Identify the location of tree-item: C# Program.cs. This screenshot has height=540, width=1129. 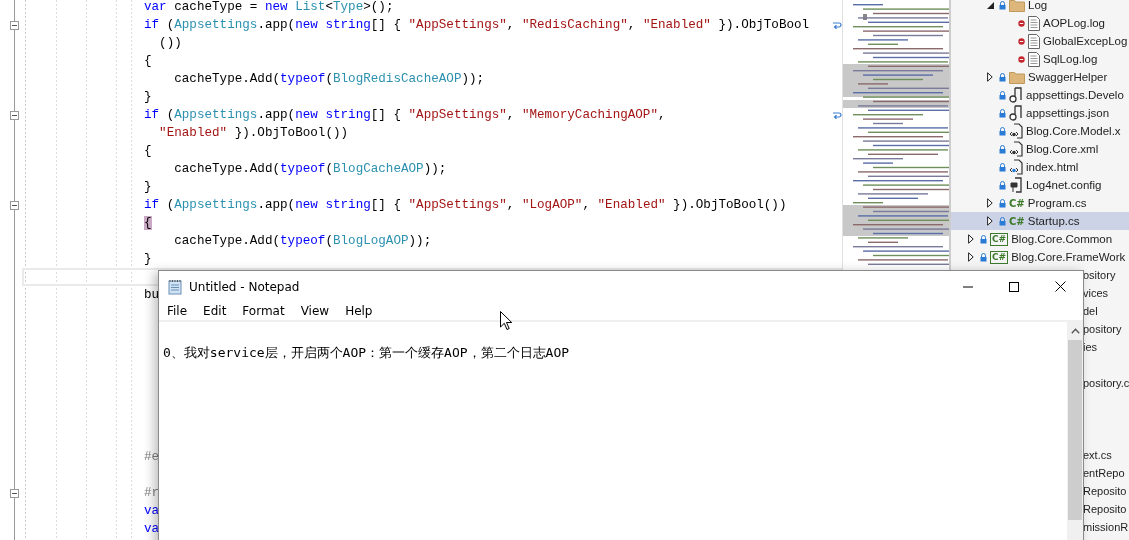
(1040, 203).